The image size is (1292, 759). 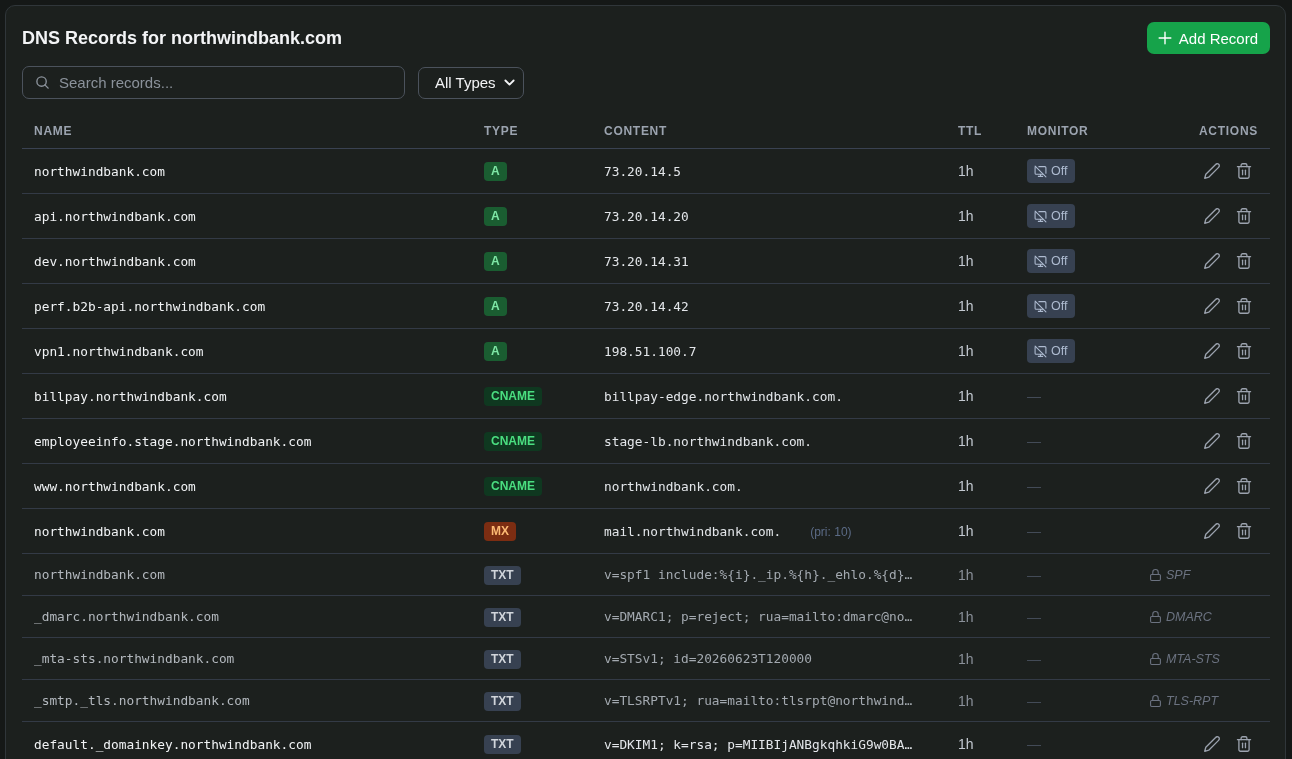 I want to click on record-name: employeeinfo.stage.northwindbank.com, so click(x=173, y=441).